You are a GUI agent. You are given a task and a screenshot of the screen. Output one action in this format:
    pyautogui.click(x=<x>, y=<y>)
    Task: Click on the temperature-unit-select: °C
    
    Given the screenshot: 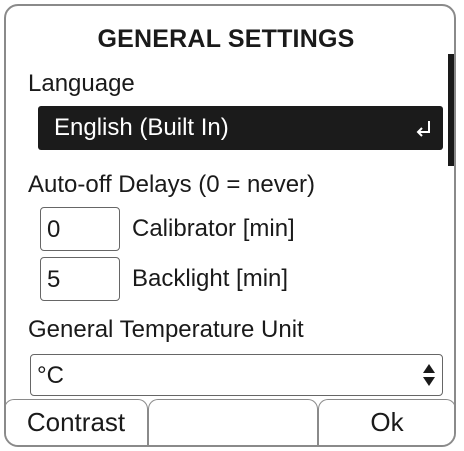 What is the action you would take?
    pyautogui.click(x=236, y=375)
    